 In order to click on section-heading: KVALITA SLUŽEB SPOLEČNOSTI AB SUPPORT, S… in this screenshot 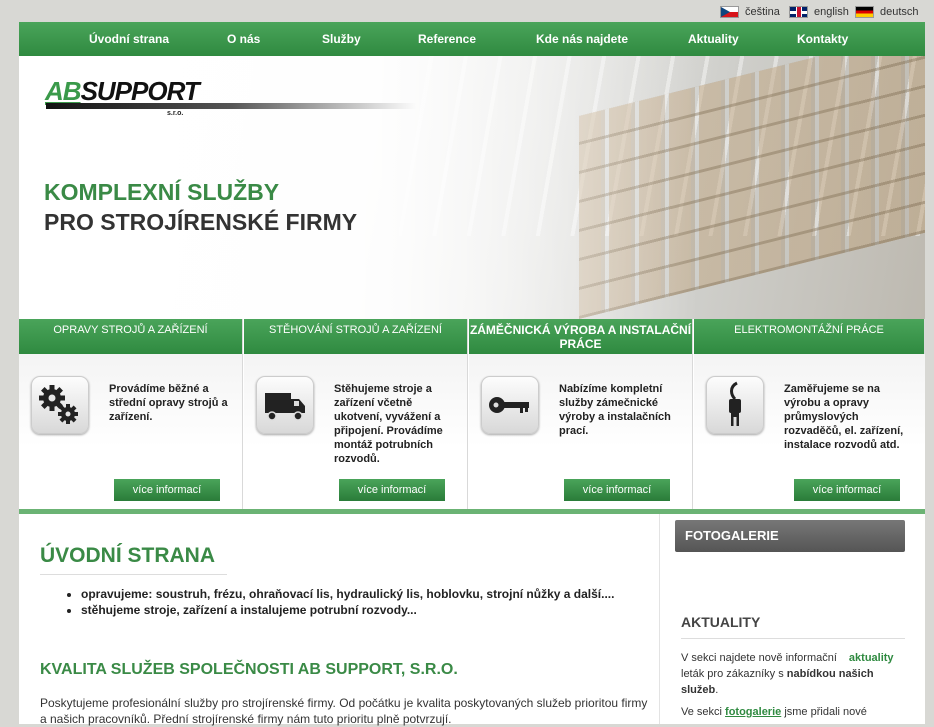, I will do `click(249, 669)`.